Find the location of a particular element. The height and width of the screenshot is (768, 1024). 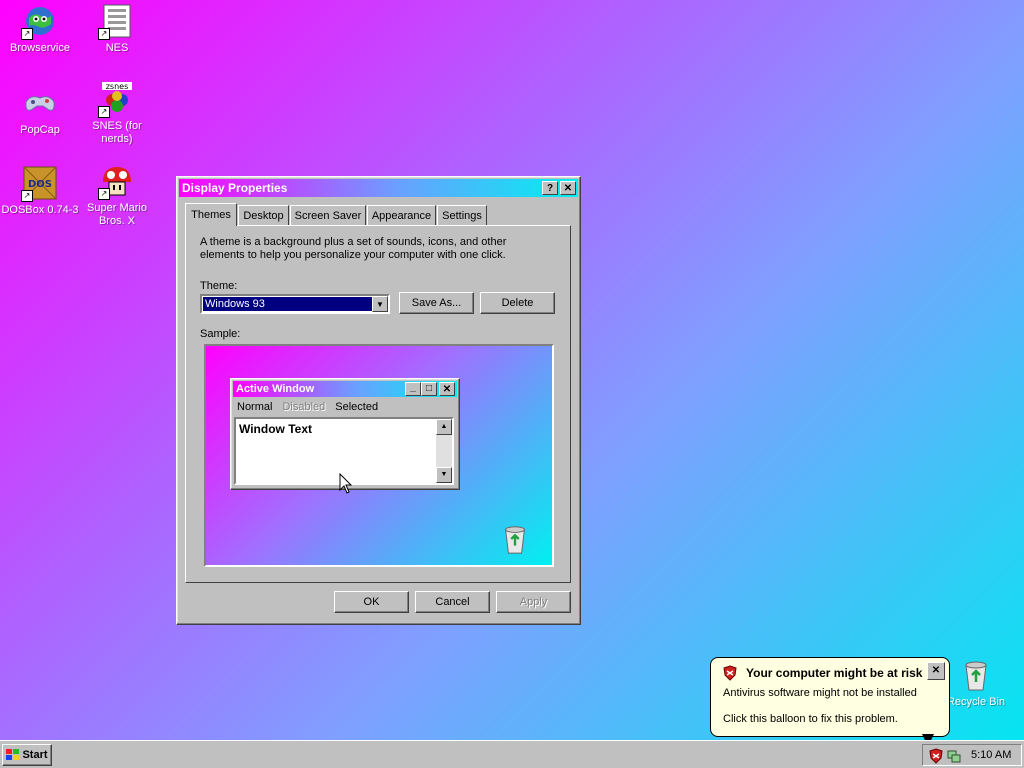

dosbox-icon: DOS ↗ is located at coordinates (39, 184).